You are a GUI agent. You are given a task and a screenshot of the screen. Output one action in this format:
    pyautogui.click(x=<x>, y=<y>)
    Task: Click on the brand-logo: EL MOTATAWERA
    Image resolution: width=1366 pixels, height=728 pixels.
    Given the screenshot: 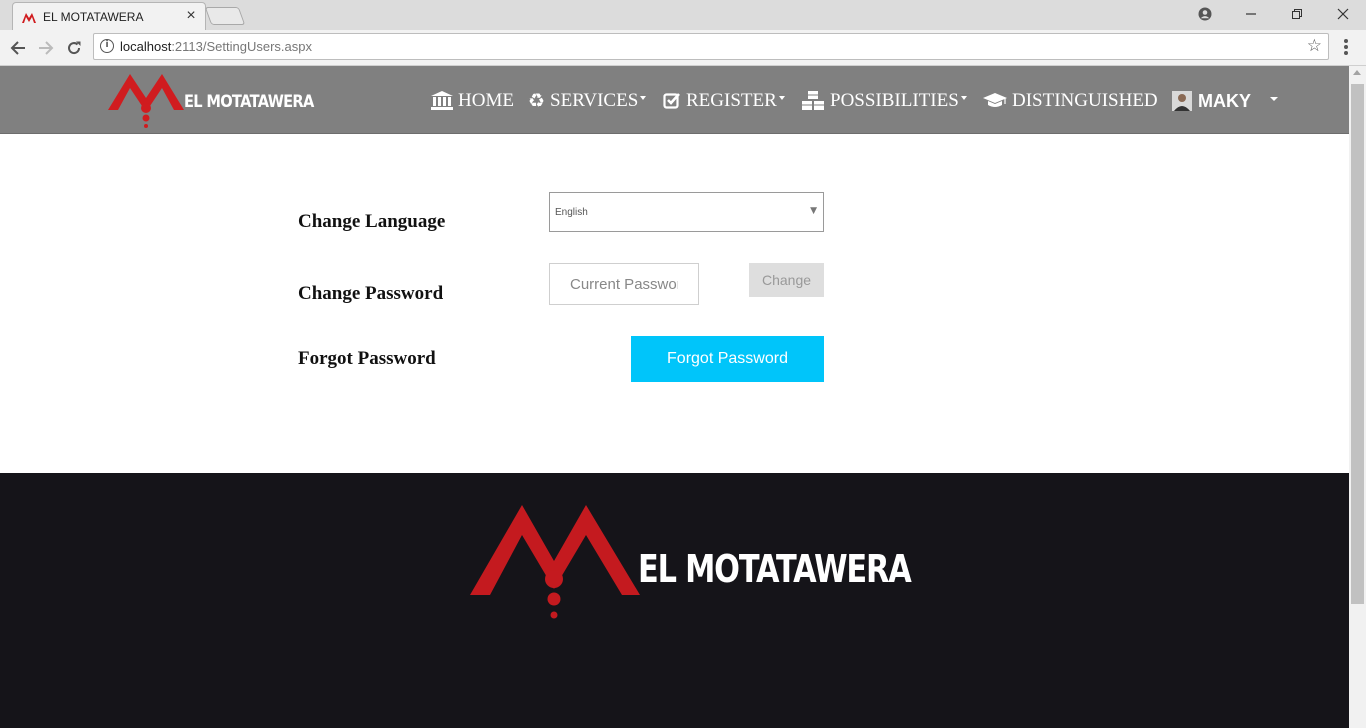 What is the action you would take?
    pyautogui.click(x=211, y=101)
    